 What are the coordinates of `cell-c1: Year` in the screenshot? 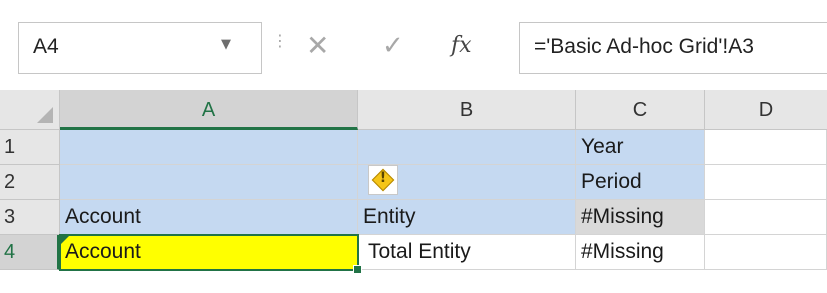 It's located at (640, 147).